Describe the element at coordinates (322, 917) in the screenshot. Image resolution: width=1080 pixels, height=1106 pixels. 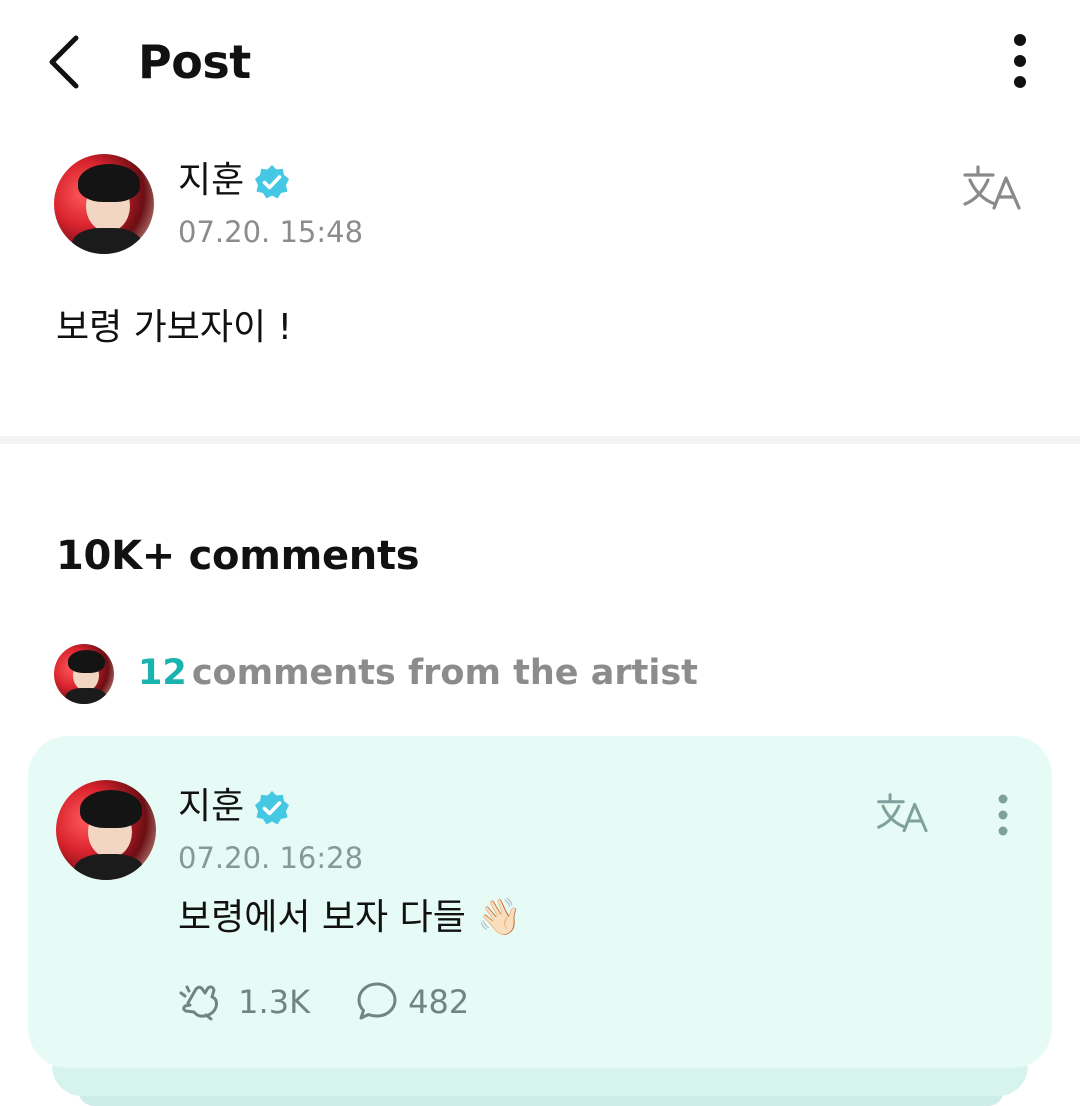
I see `comment-text-body: 보령에서 보자 다들` at that location.